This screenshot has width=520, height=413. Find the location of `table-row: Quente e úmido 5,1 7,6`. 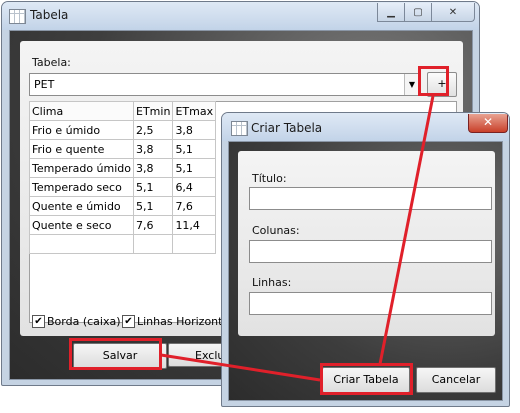

table-row: Quente e úmido 5,1 7,6 is located at coordinates (122, 206).